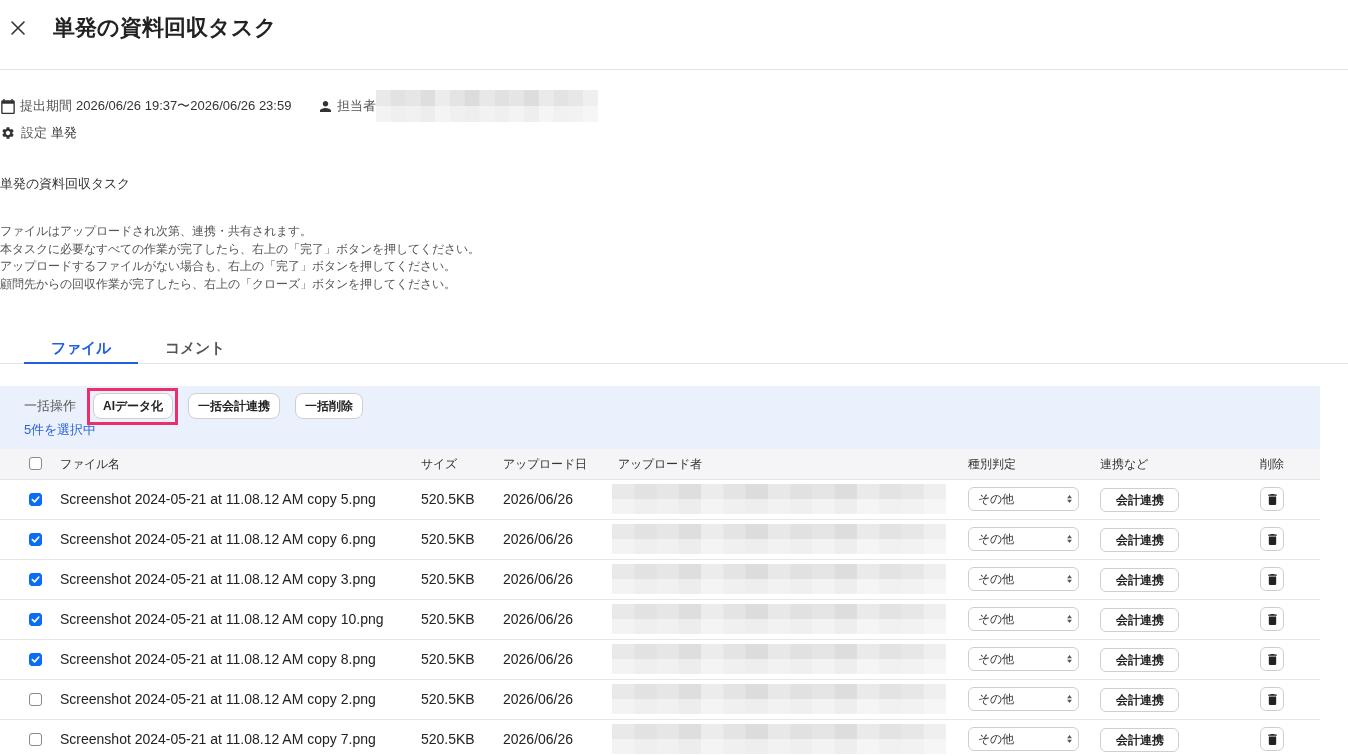 The image size is (1348, 756). What do you see at coordinates (34, 133) in the screenshot?
I see `setting-label: 設定` at bounding box center [34, 133].